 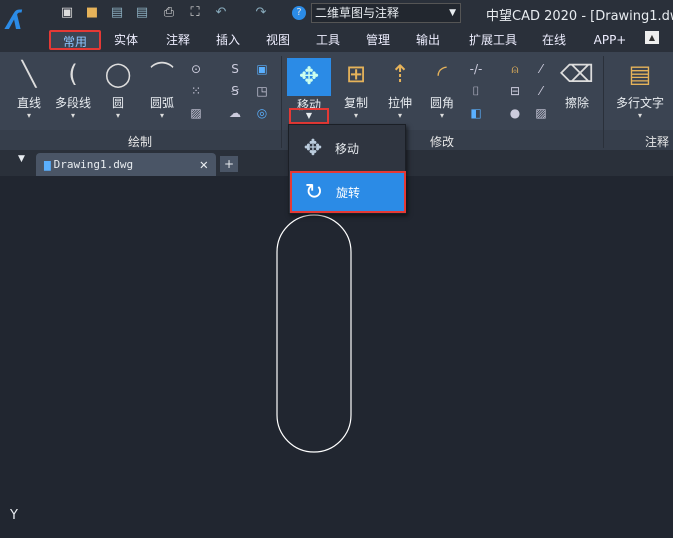 I want to click on erase-tool: ⌫ 擦除, so click(x=577, y=83).